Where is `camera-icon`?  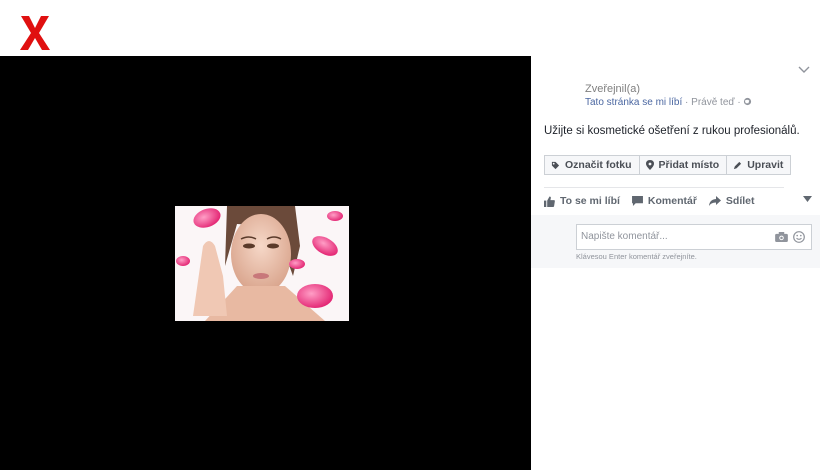 camera-icon is located at coordinates (781, 237).